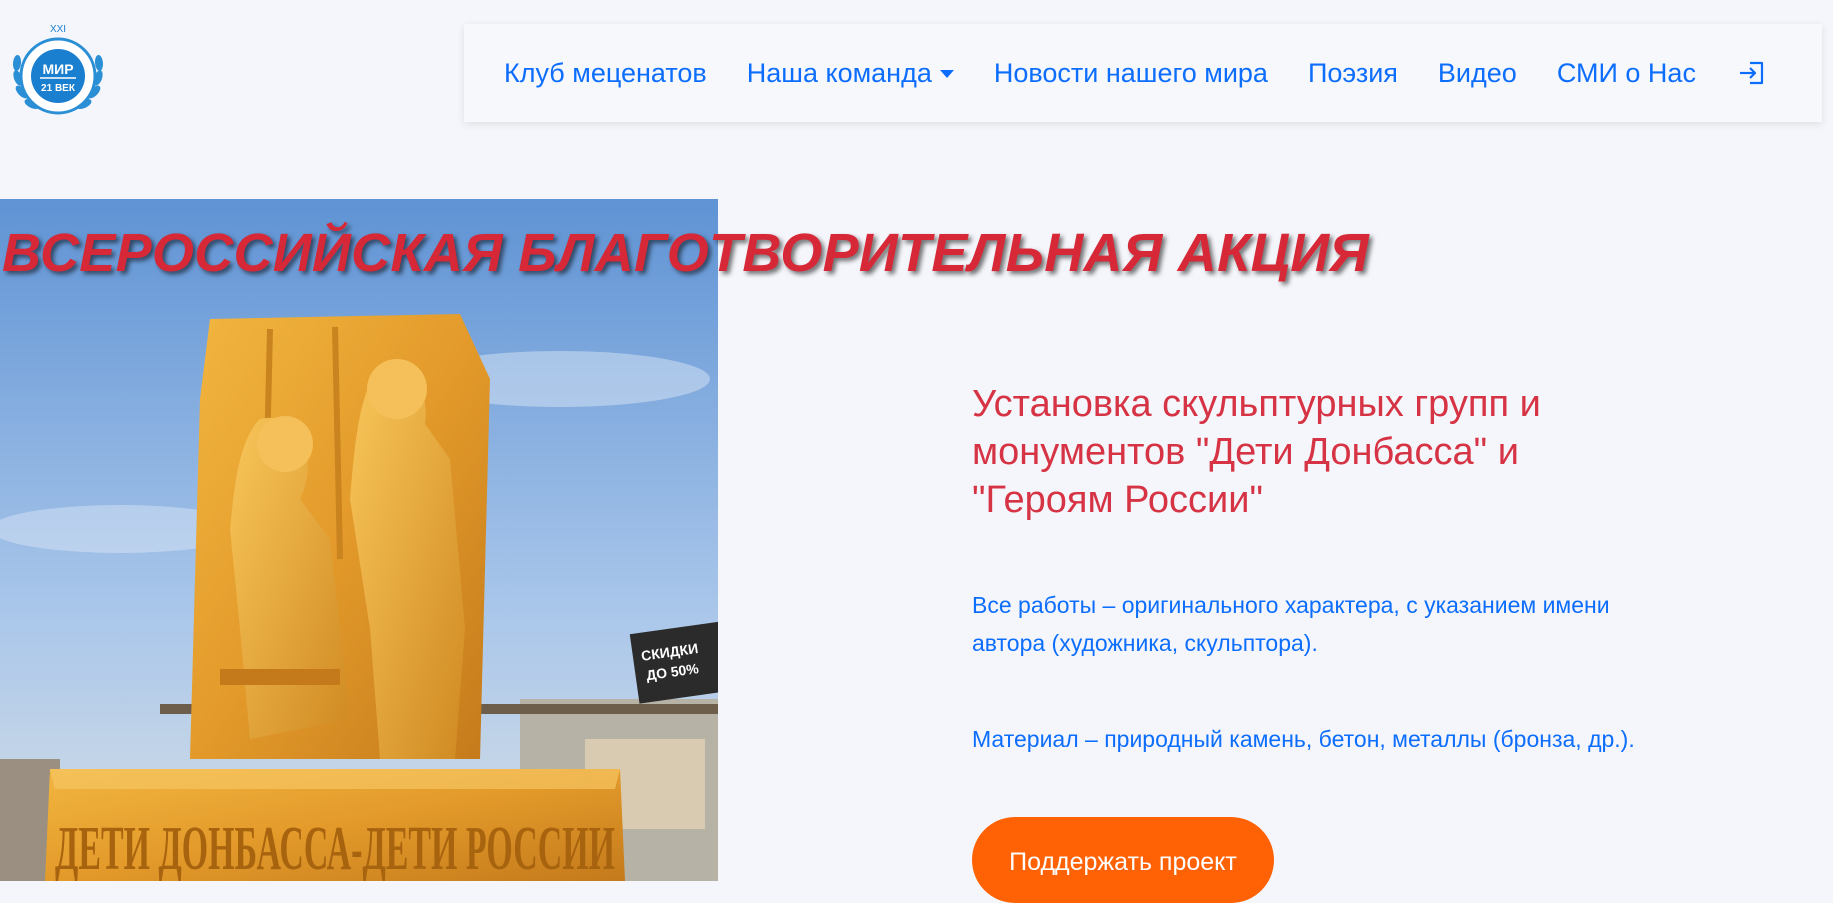 The image size is (1833, 903). What do you see at coordinates (335, 848) in the screenshot?
I see `svg-text: ДЕТИ ДОНБАССА-ДЕТИ РОССИИ` at bounding box center [335, 848].